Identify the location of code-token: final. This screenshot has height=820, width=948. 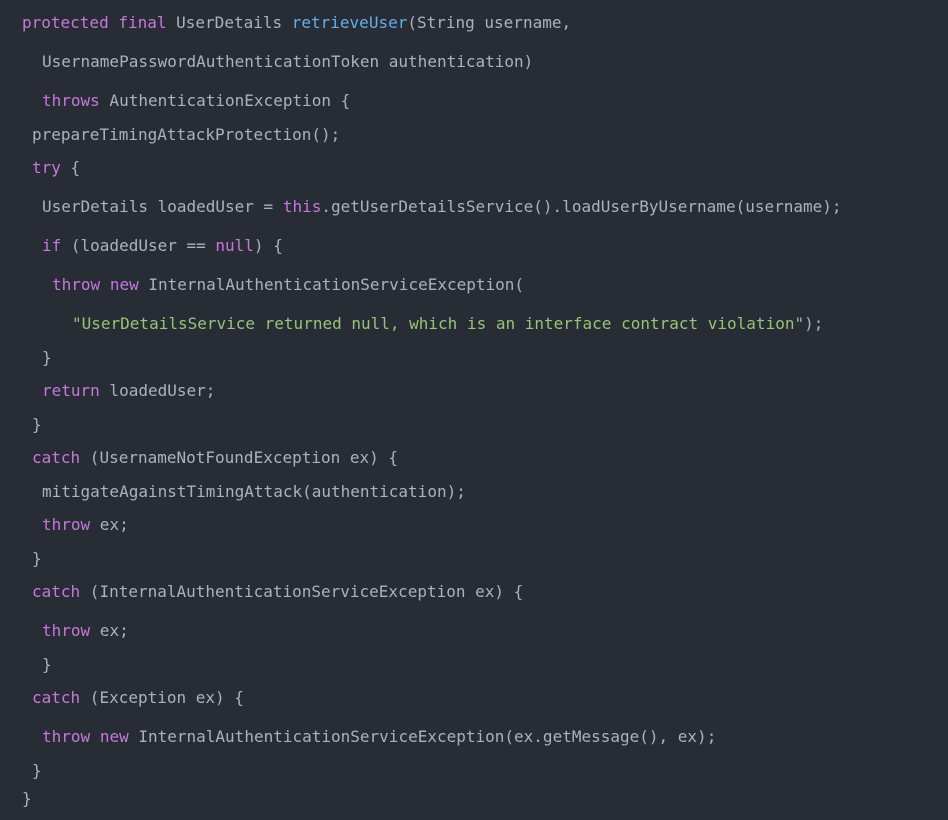
(142, 22).